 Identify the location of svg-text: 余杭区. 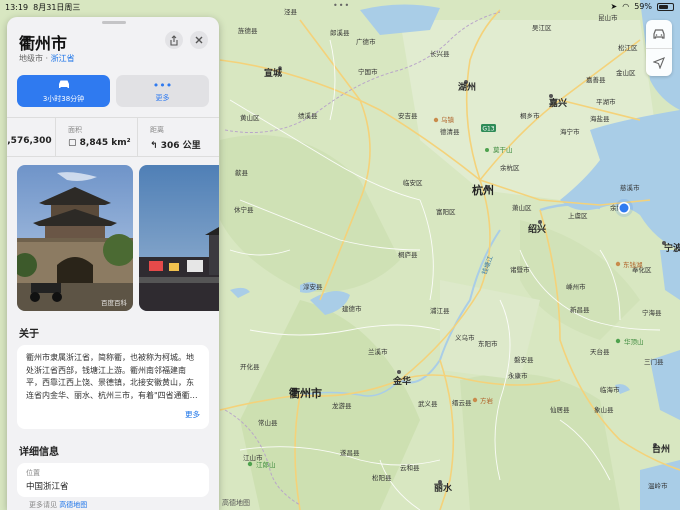
(510, 167).